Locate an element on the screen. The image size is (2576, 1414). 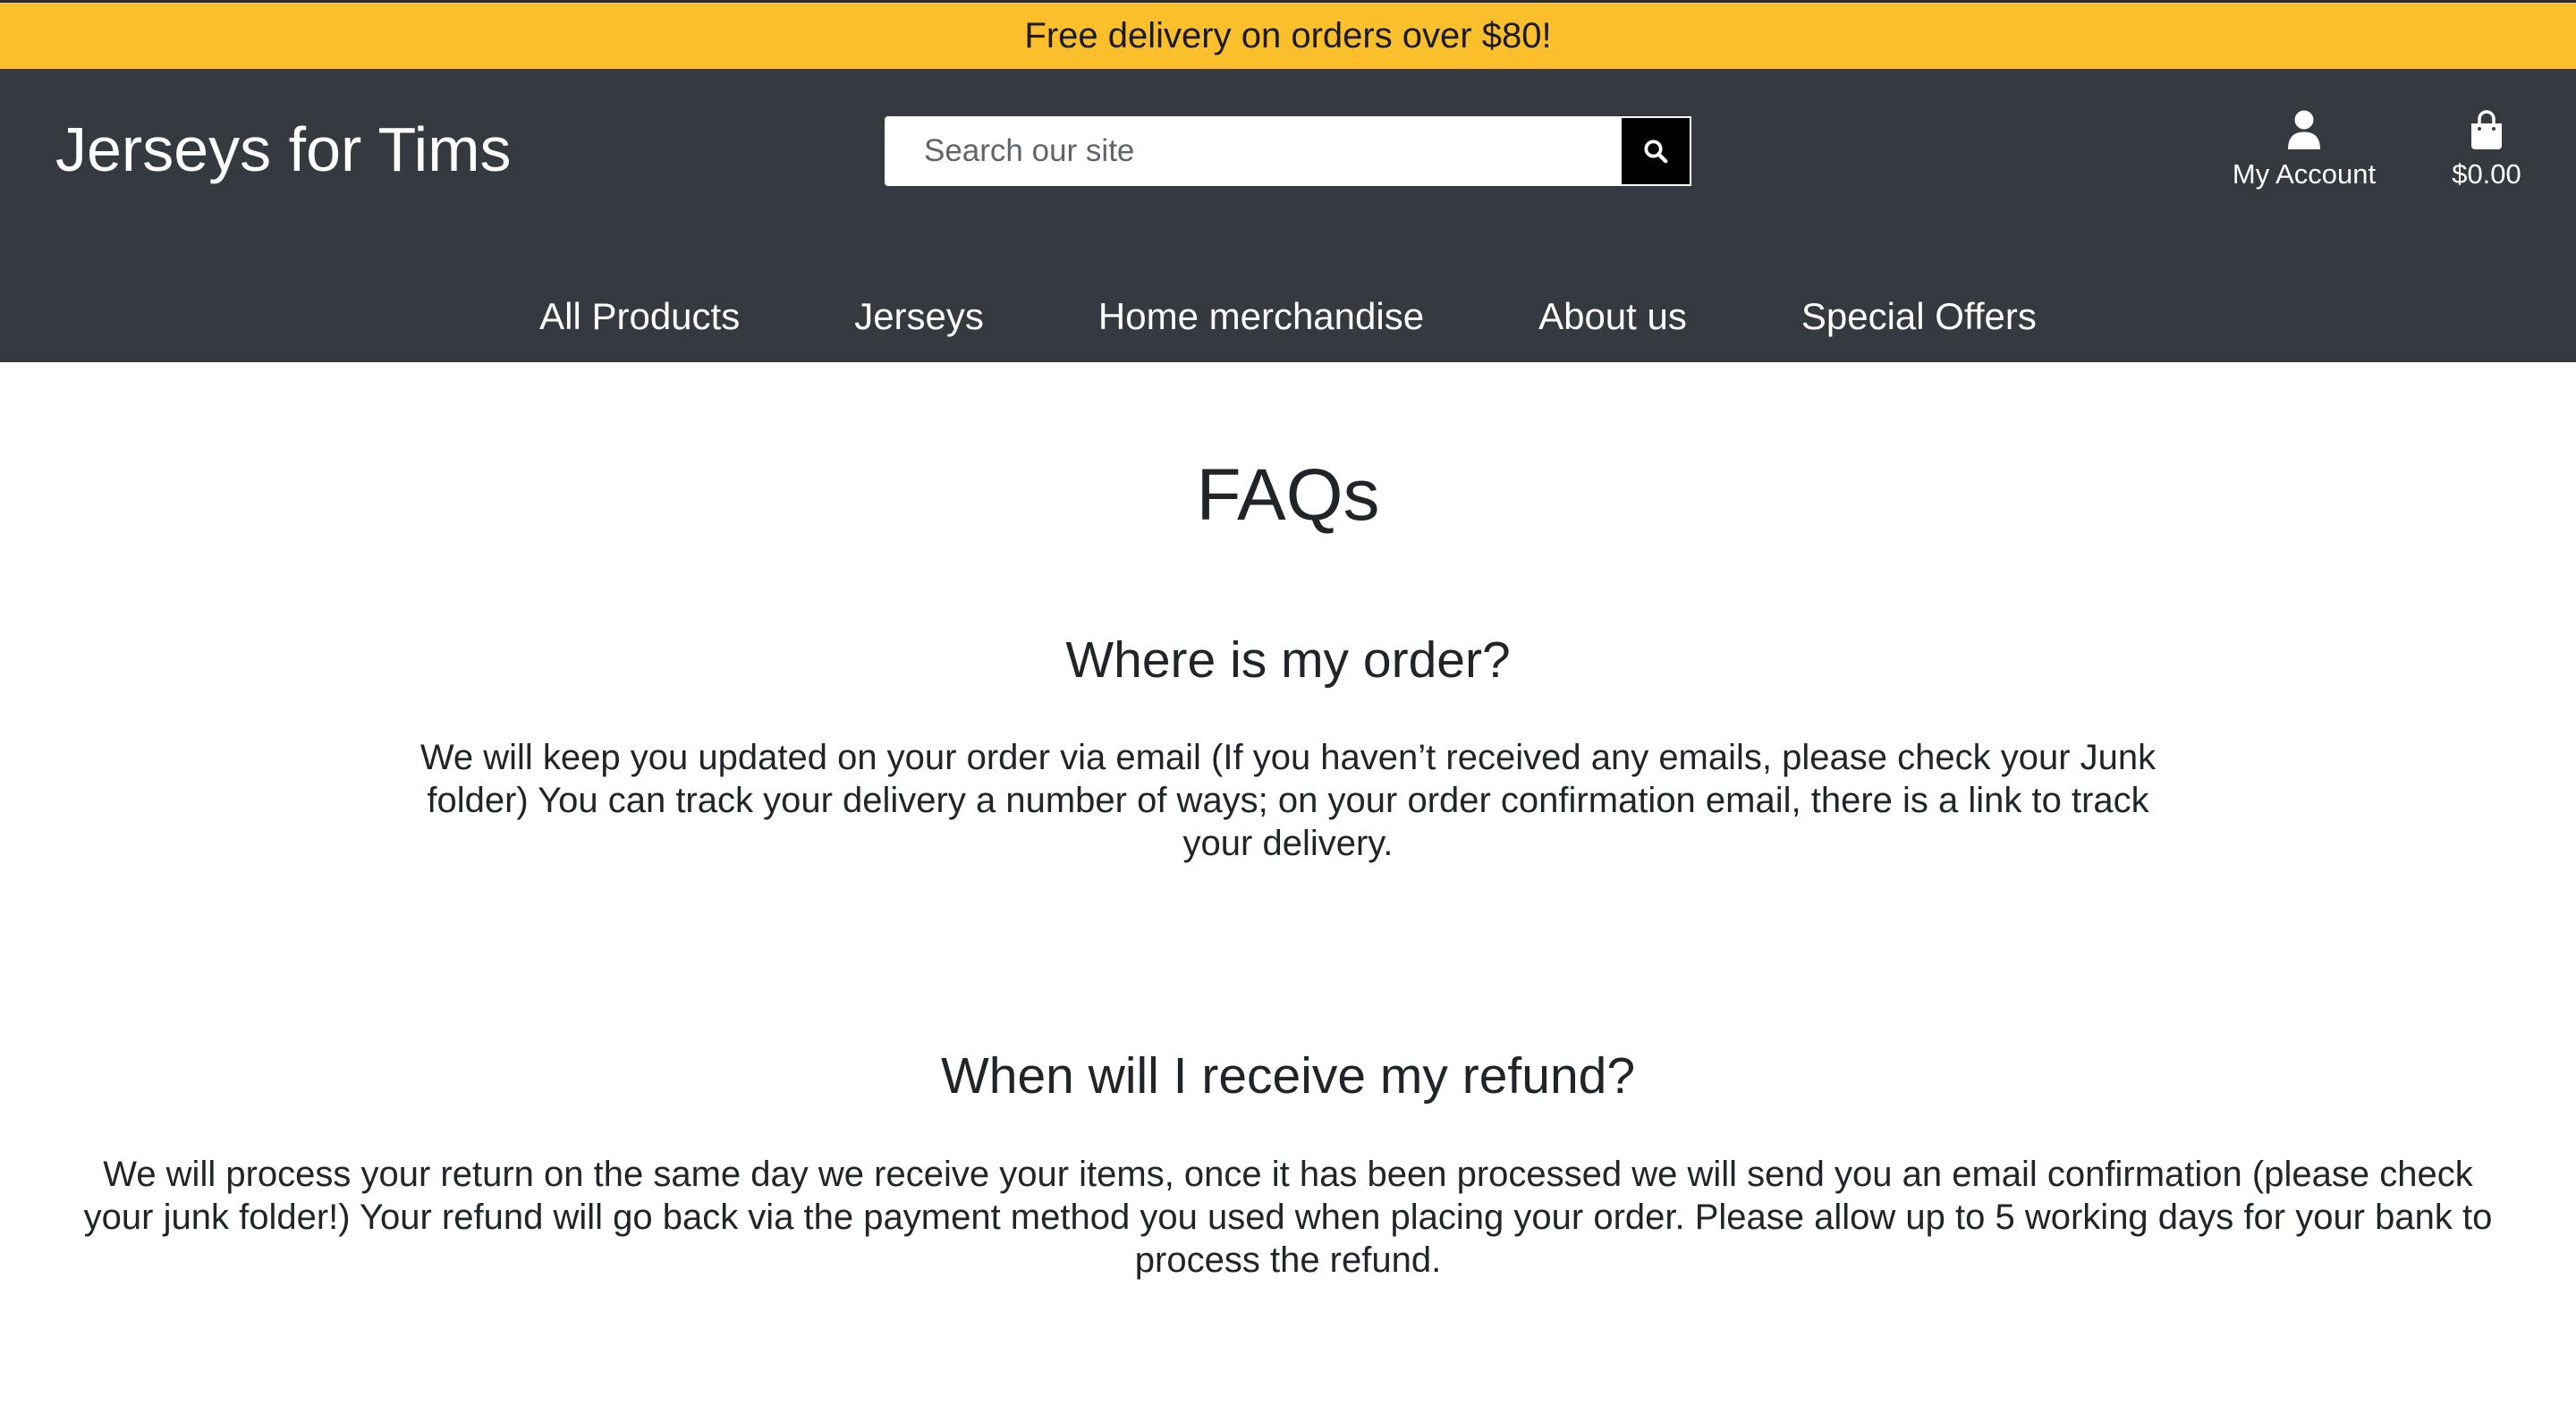
my-account-label: My Account is located at coordinates (2304, 174).